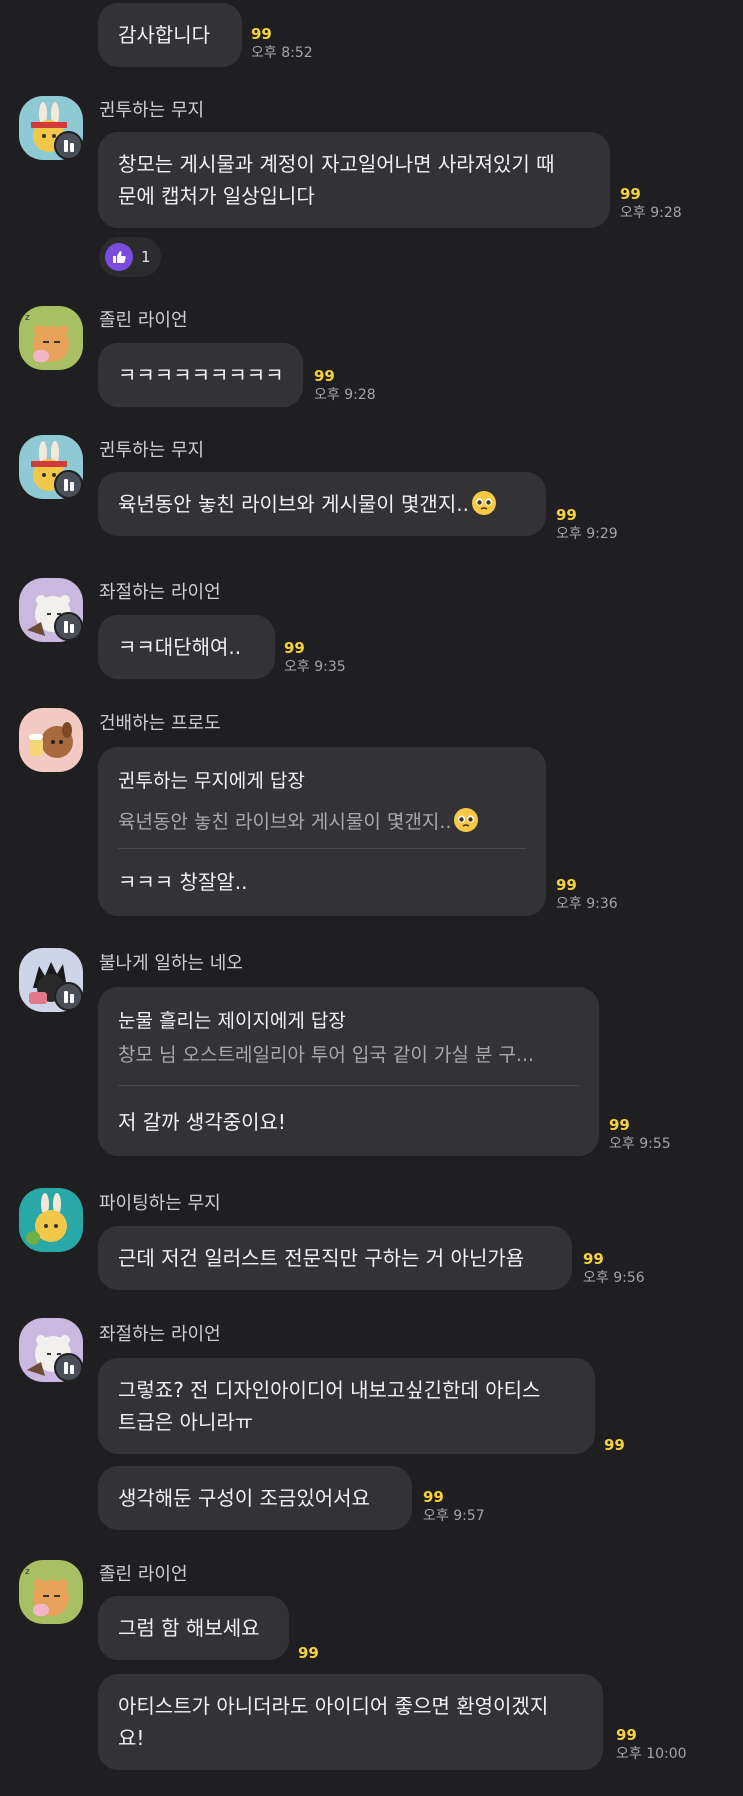 The image size is (743, 1796). Describe the element at coordinates (189, 1628) in the screenshot. I see `message-text: 그럼 함 해보세요` at that location.